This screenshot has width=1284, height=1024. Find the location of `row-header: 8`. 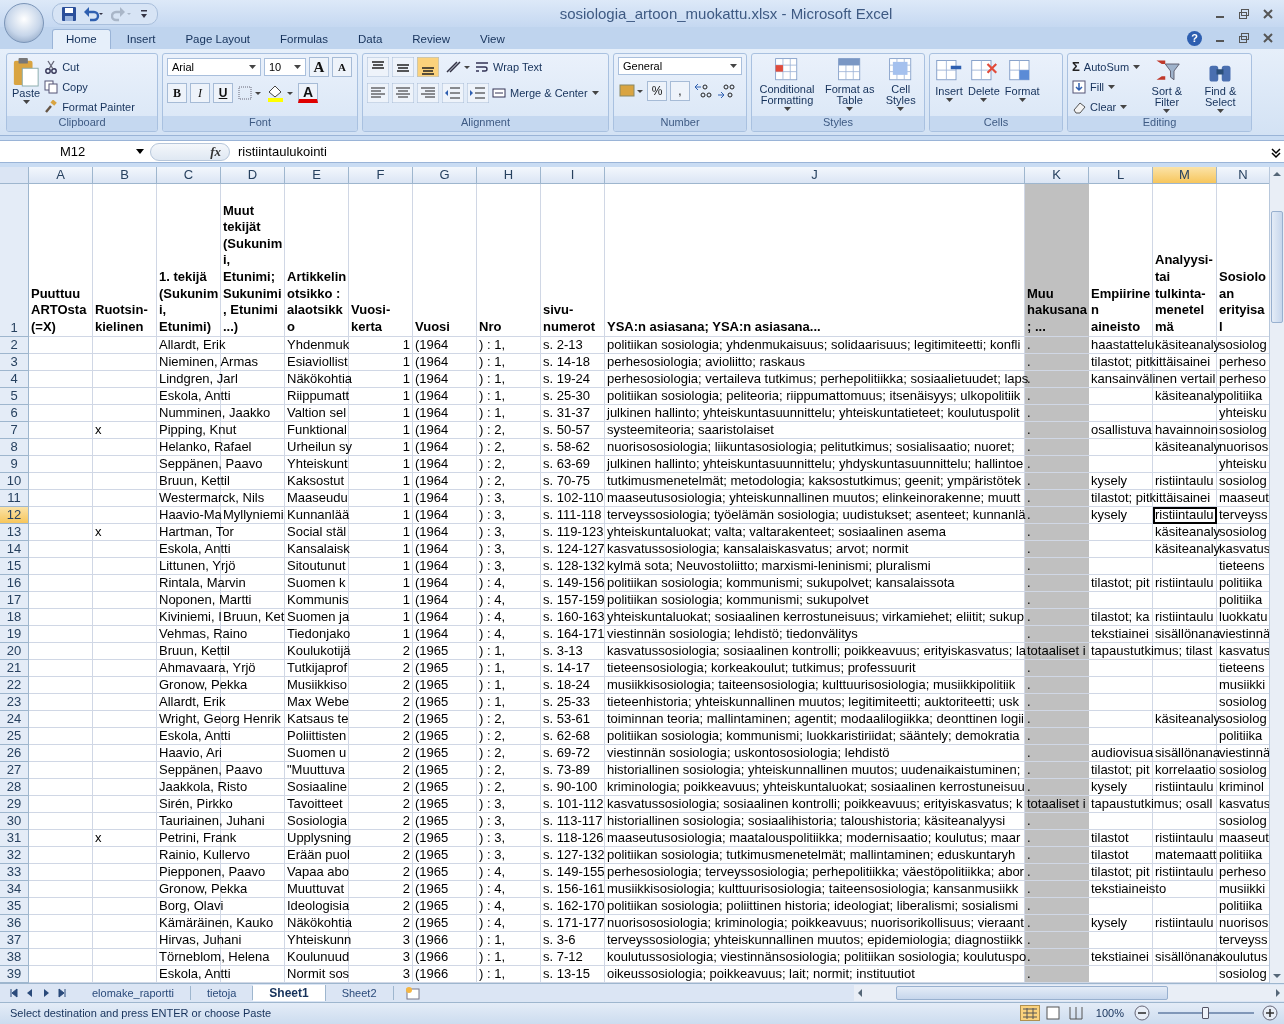

row-header: 8 is located at coordinates (14, 448).